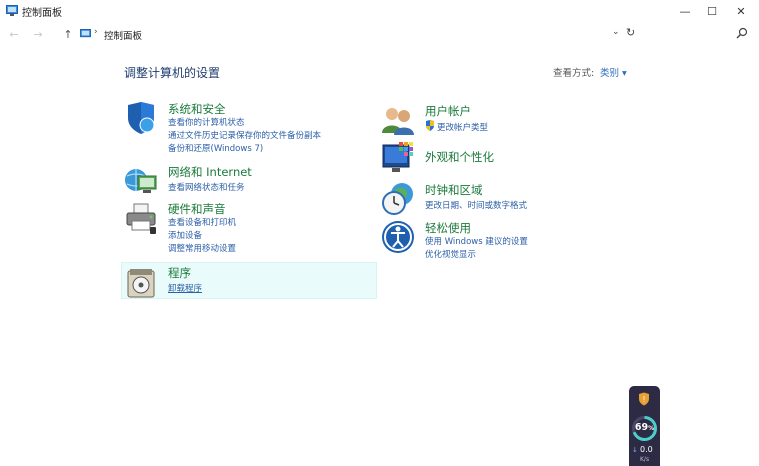  What do you see at coordinates (685, 11) in the screenshot?
I see `minimize-button: —` at bounding box center [685, 11].